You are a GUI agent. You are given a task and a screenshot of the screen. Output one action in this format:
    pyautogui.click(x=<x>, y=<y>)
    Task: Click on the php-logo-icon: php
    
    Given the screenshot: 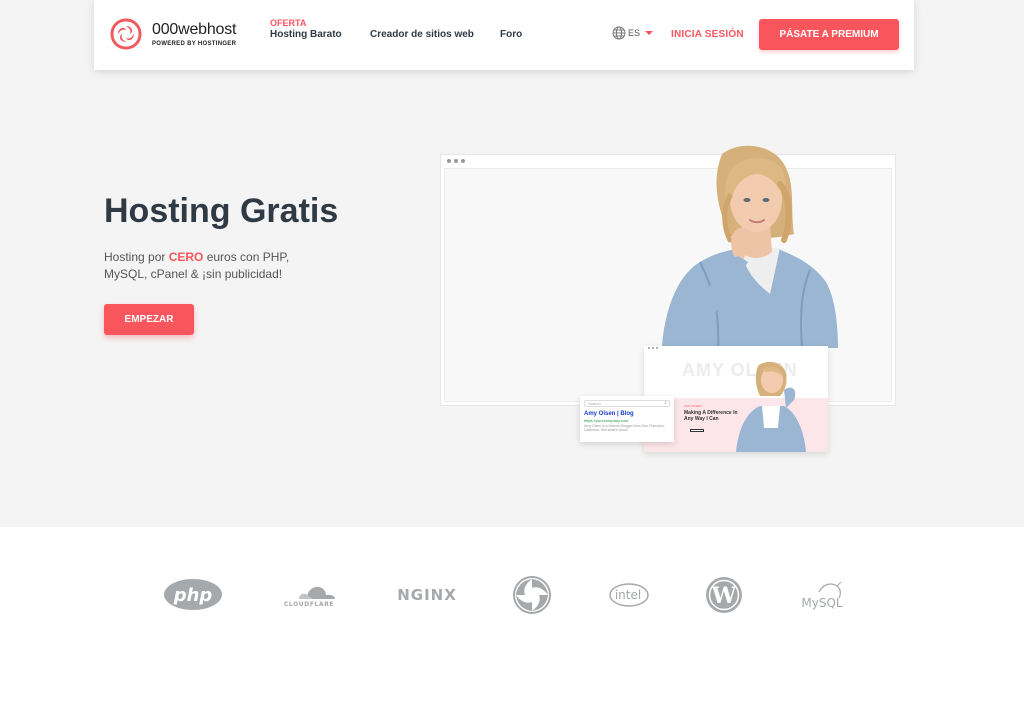 What is the action you would take?
    pyautogui.click(x=193, y=594)
    